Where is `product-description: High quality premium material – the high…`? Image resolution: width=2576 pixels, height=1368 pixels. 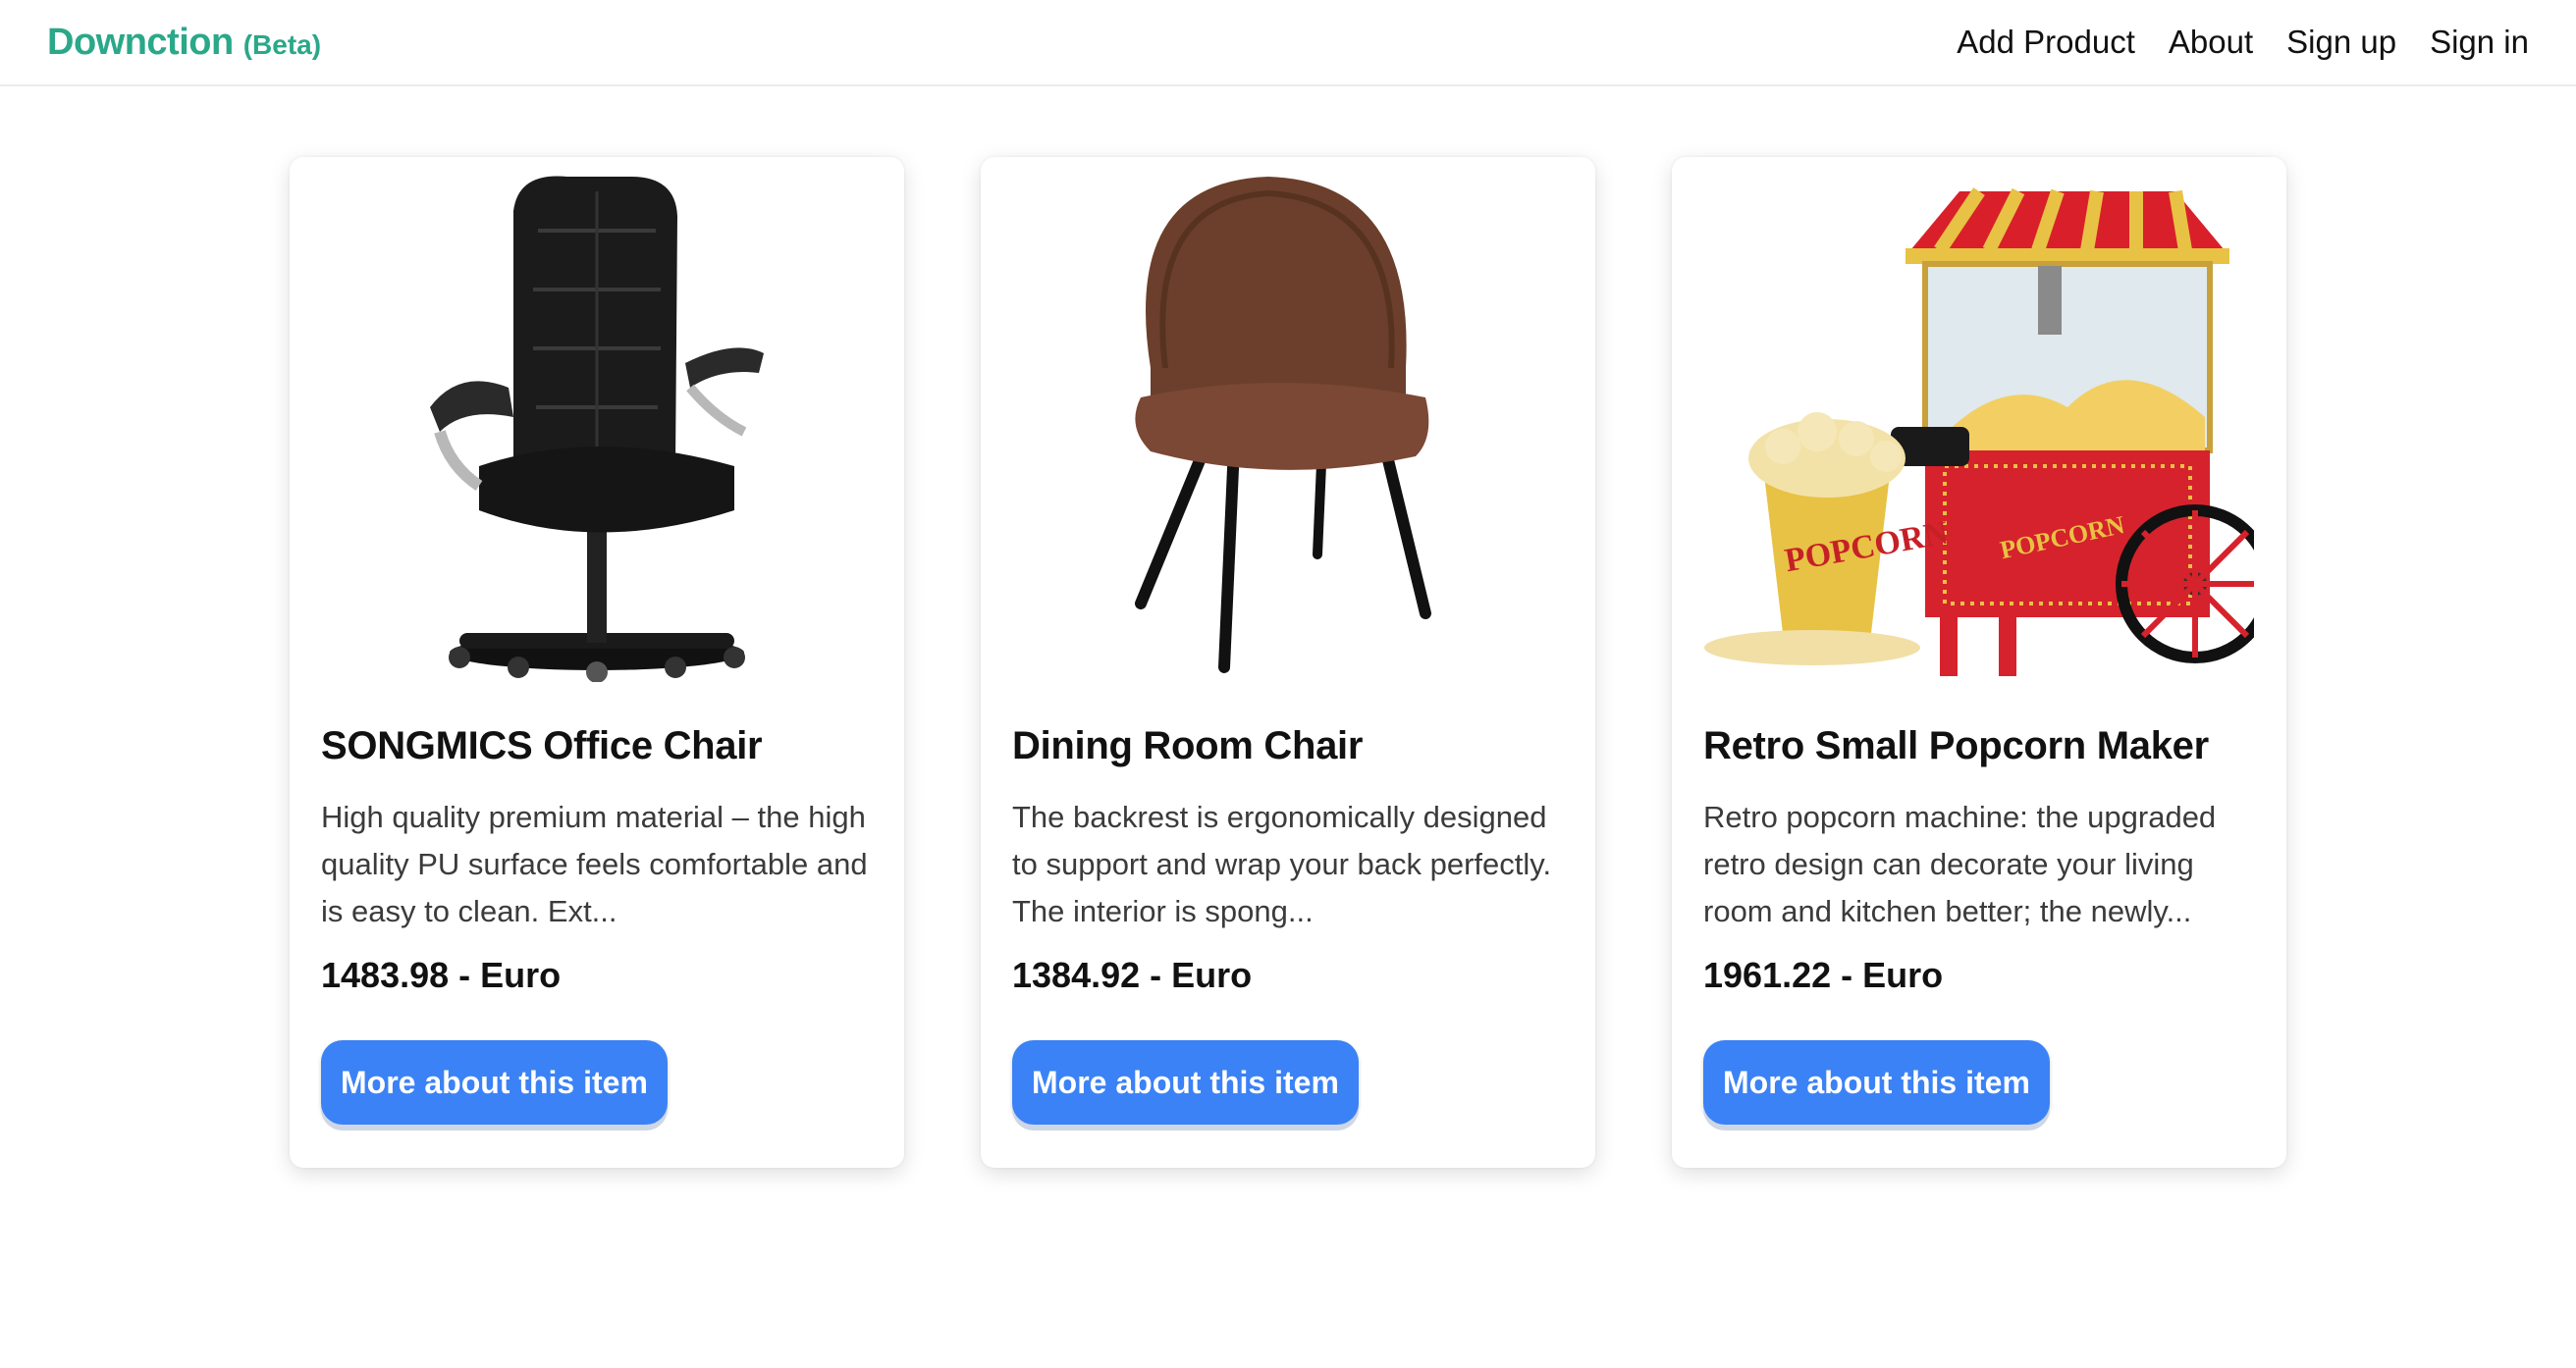
product-description: High quality premium material – the high… is located at coordinates (594, 864).